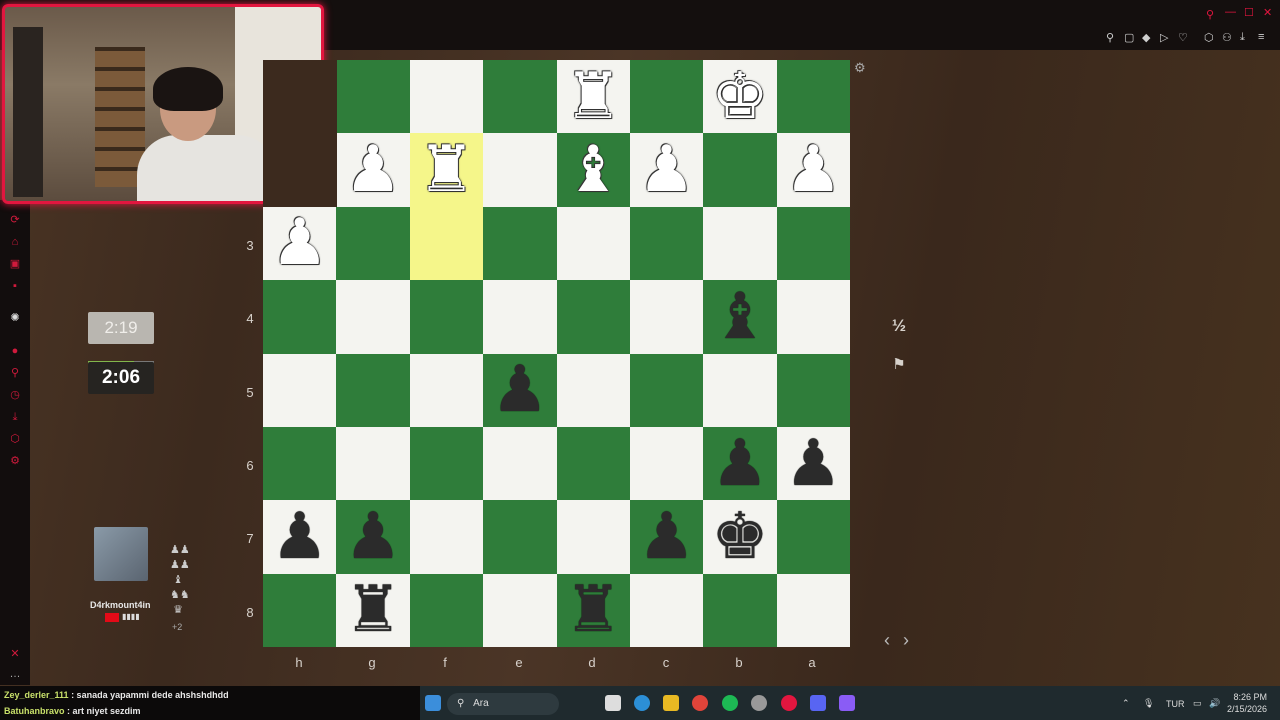  What do you see at coordinates (887, 640) in the screenshot?
I see `previous-move-button: ‹` at bounding box center [887, 640].